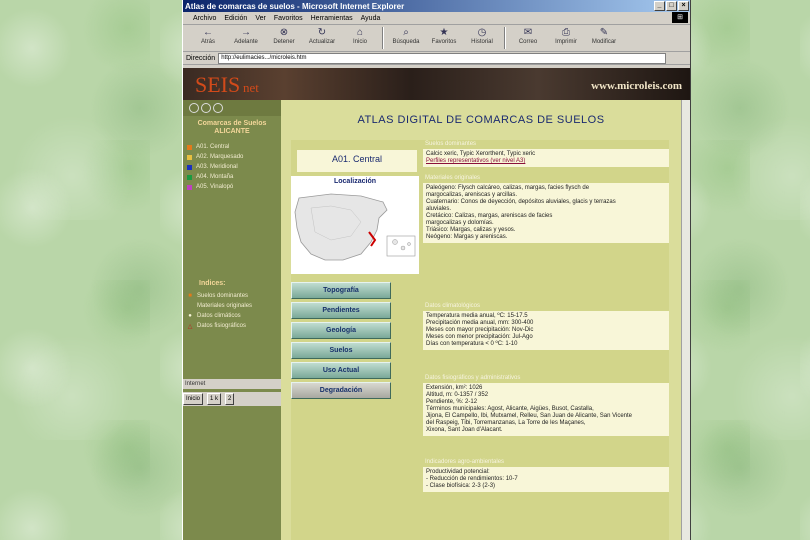 The width and height of the screenshot is (810, 540). I want to click on menu-herramientas: Herramientas, so click(332, 18).